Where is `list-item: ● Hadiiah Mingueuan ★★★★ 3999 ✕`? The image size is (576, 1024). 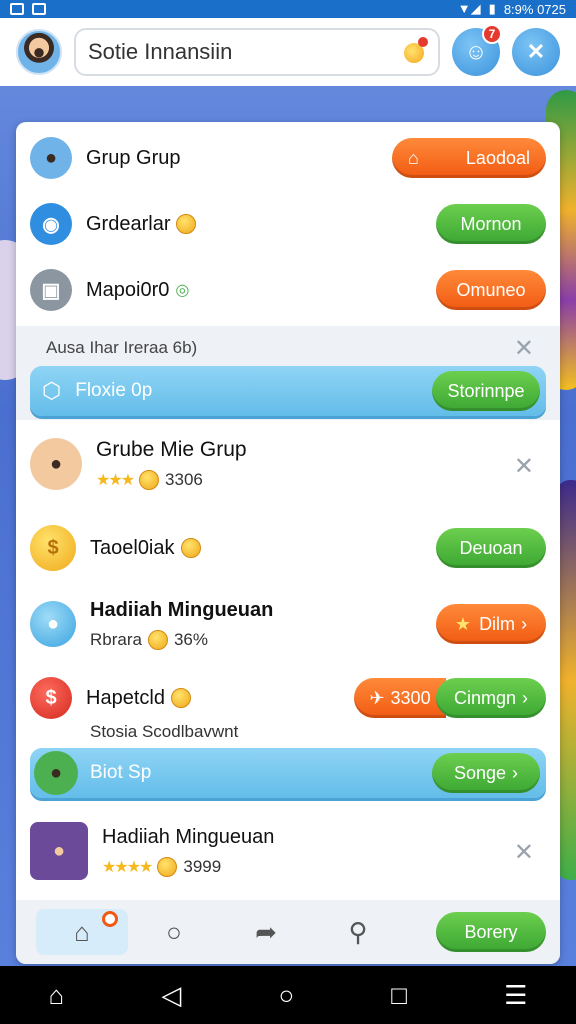 list-item: ● Hadiiah Mingueuan ★★★★ 3999 ✕ is located at coordinates (288, 851).